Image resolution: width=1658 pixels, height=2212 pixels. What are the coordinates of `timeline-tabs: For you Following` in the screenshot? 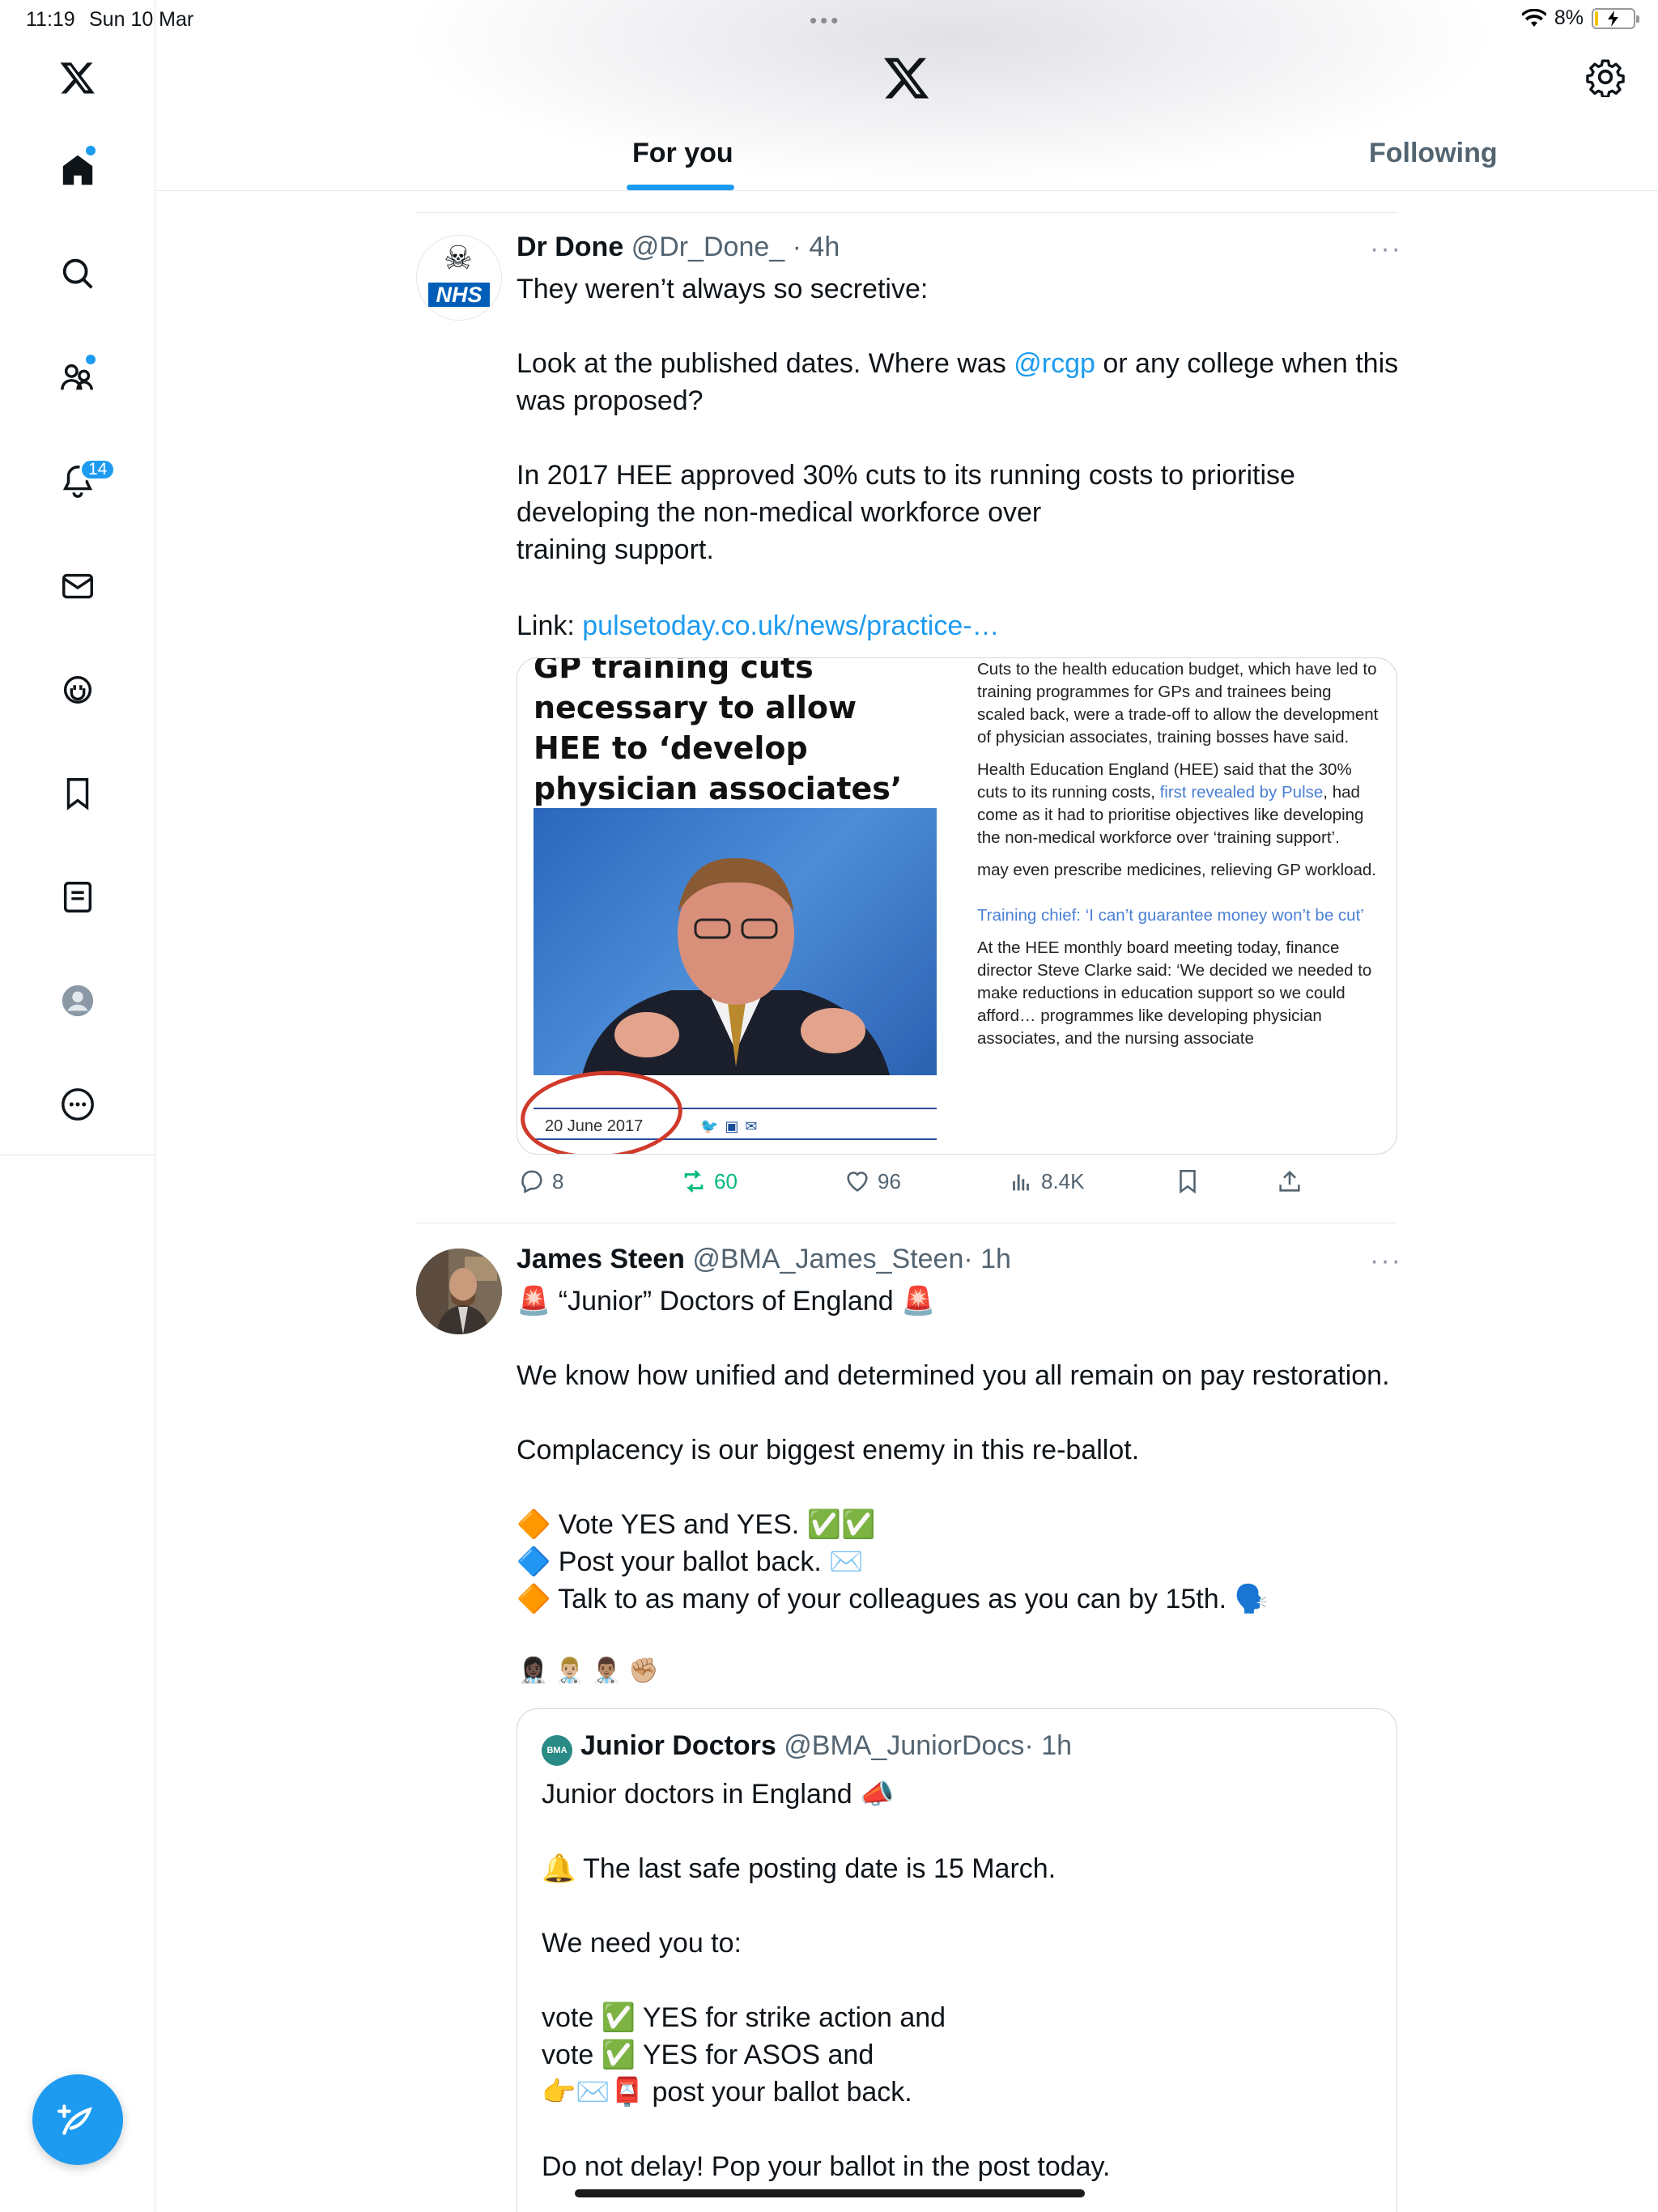 It's located at (907, 161).